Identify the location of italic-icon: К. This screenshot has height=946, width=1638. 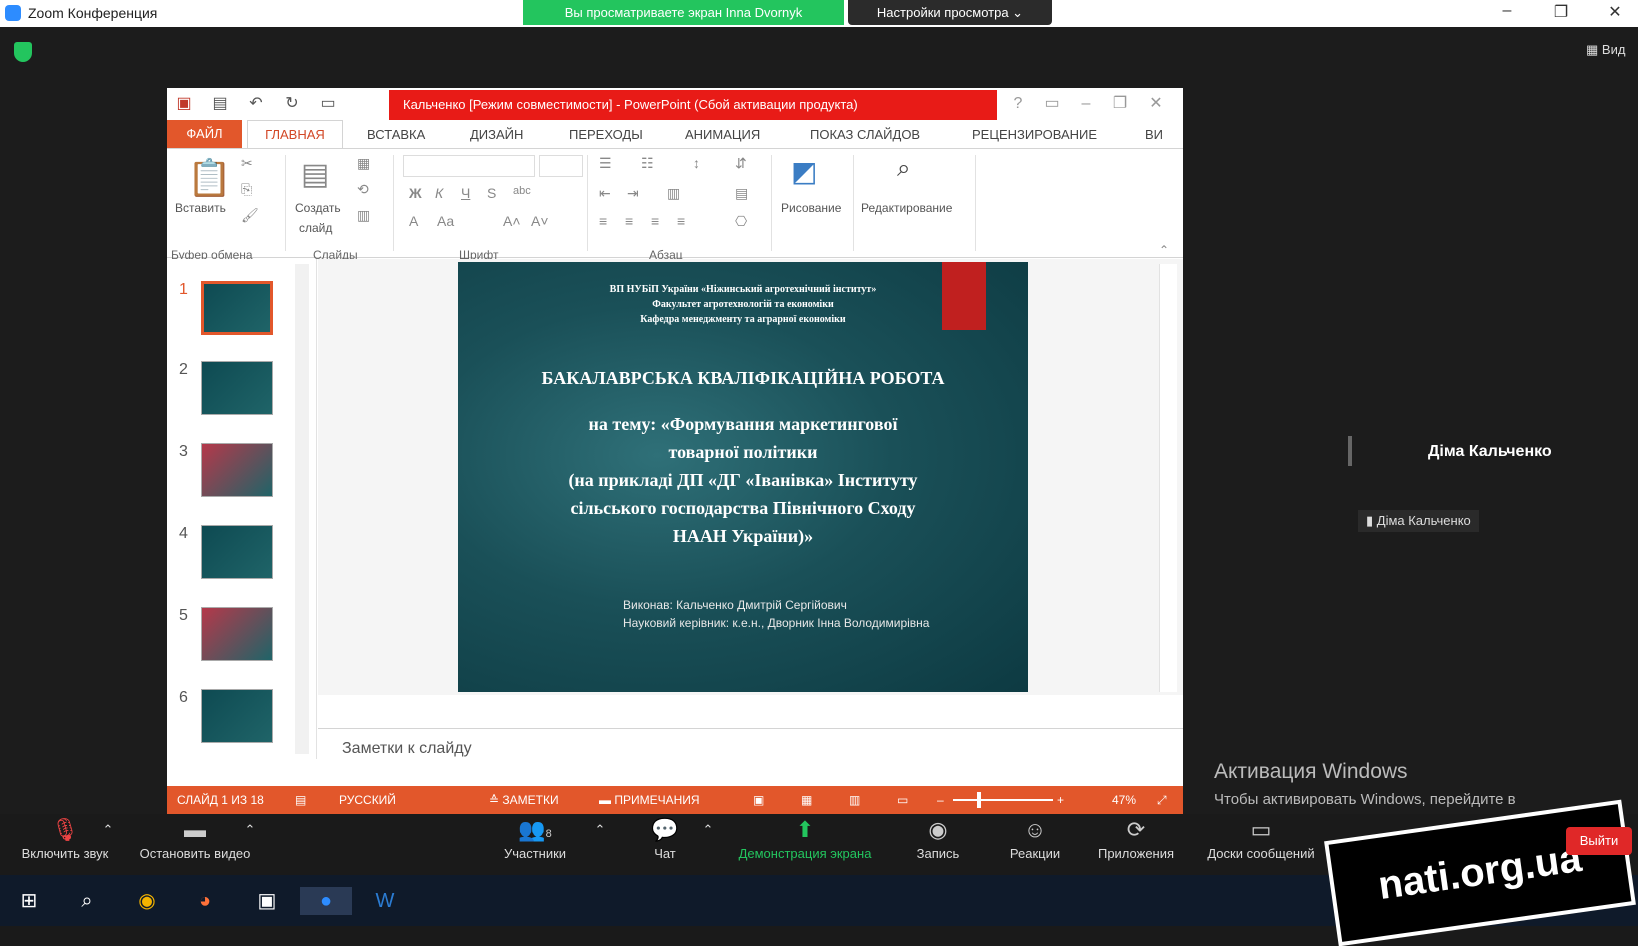
(439, 193).